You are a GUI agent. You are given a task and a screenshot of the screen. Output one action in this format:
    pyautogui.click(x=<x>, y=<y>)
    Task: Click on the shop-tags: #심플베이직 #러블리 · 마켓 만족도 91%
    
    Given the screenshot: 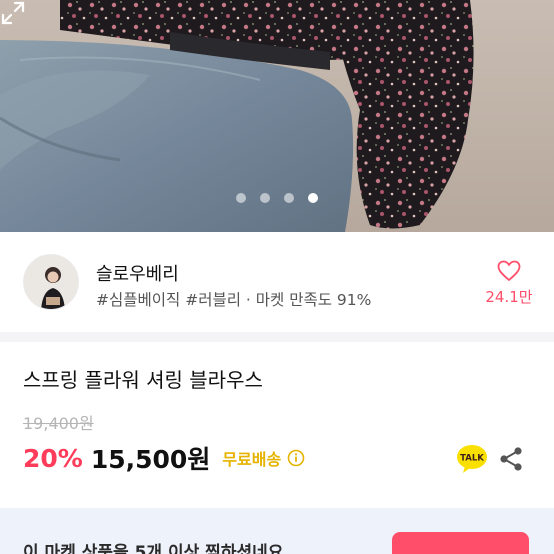 What is the action you would take?
    pyautogui.click(x=234, y=300)
    